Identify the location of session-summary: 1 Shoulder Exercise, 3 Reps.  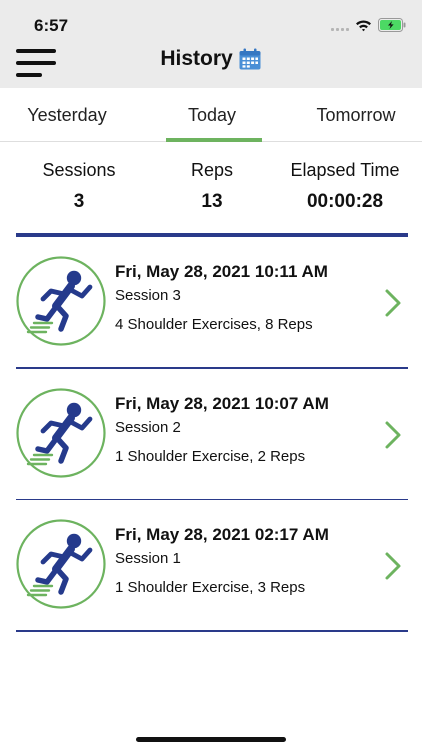
(210, 587).